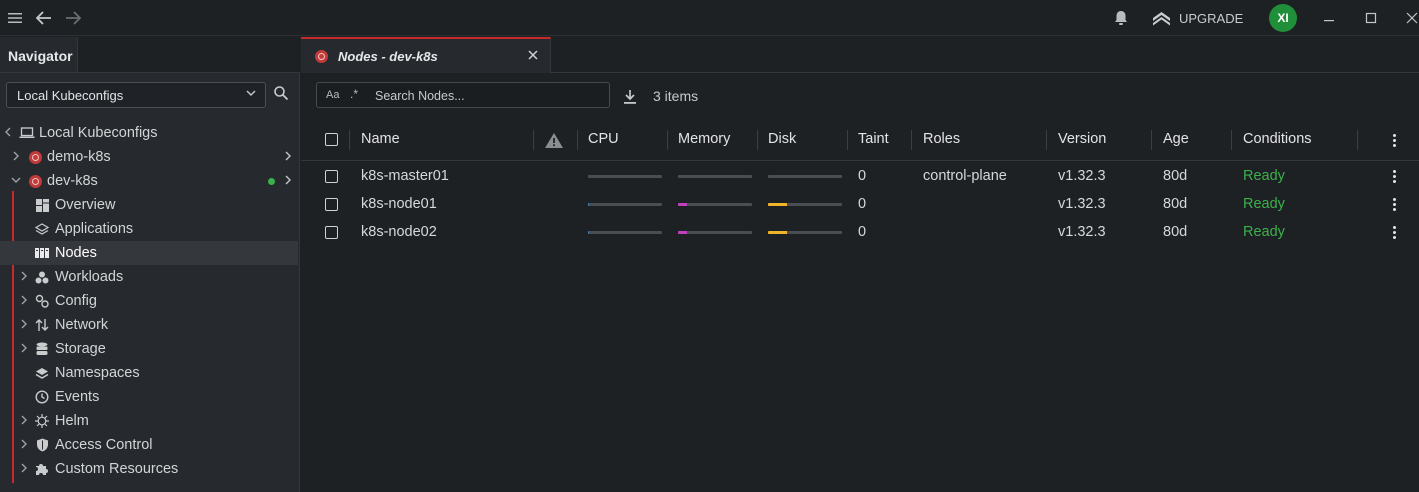 The image size is (1419, 492). Describe the element at coordinates (42, 205) in the screenshot. I see `dashboard-icon` at that location.